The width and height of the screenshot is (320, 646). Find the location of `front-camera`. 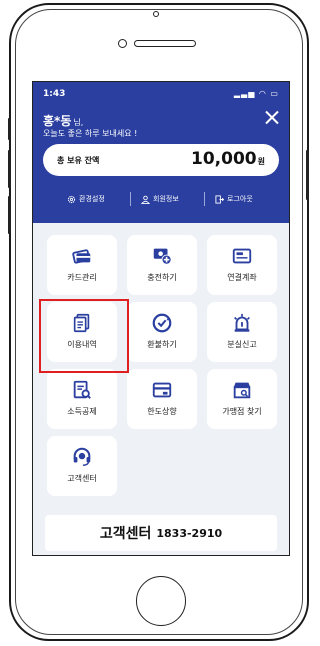

front-camera is located at coordinates (156, 14).